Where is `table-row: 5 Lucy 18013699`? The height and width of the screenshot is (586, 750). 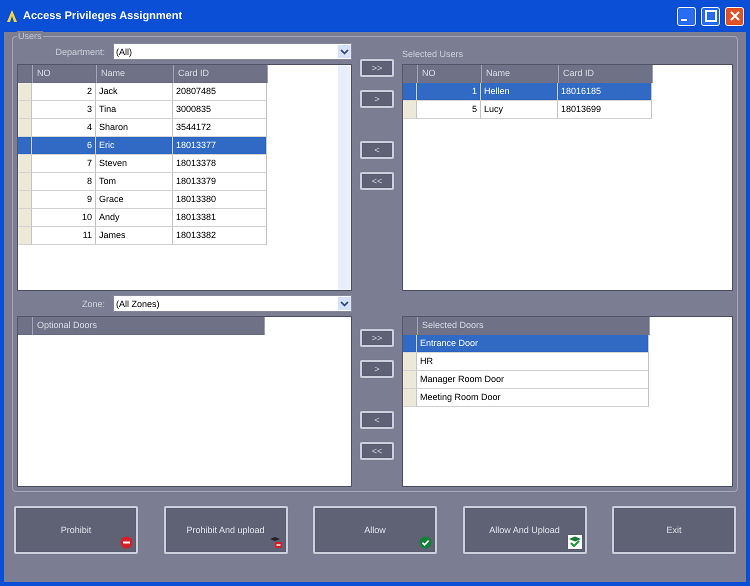
table-row: 5 Lucy 18013699 is located at coordinates (528, 110).